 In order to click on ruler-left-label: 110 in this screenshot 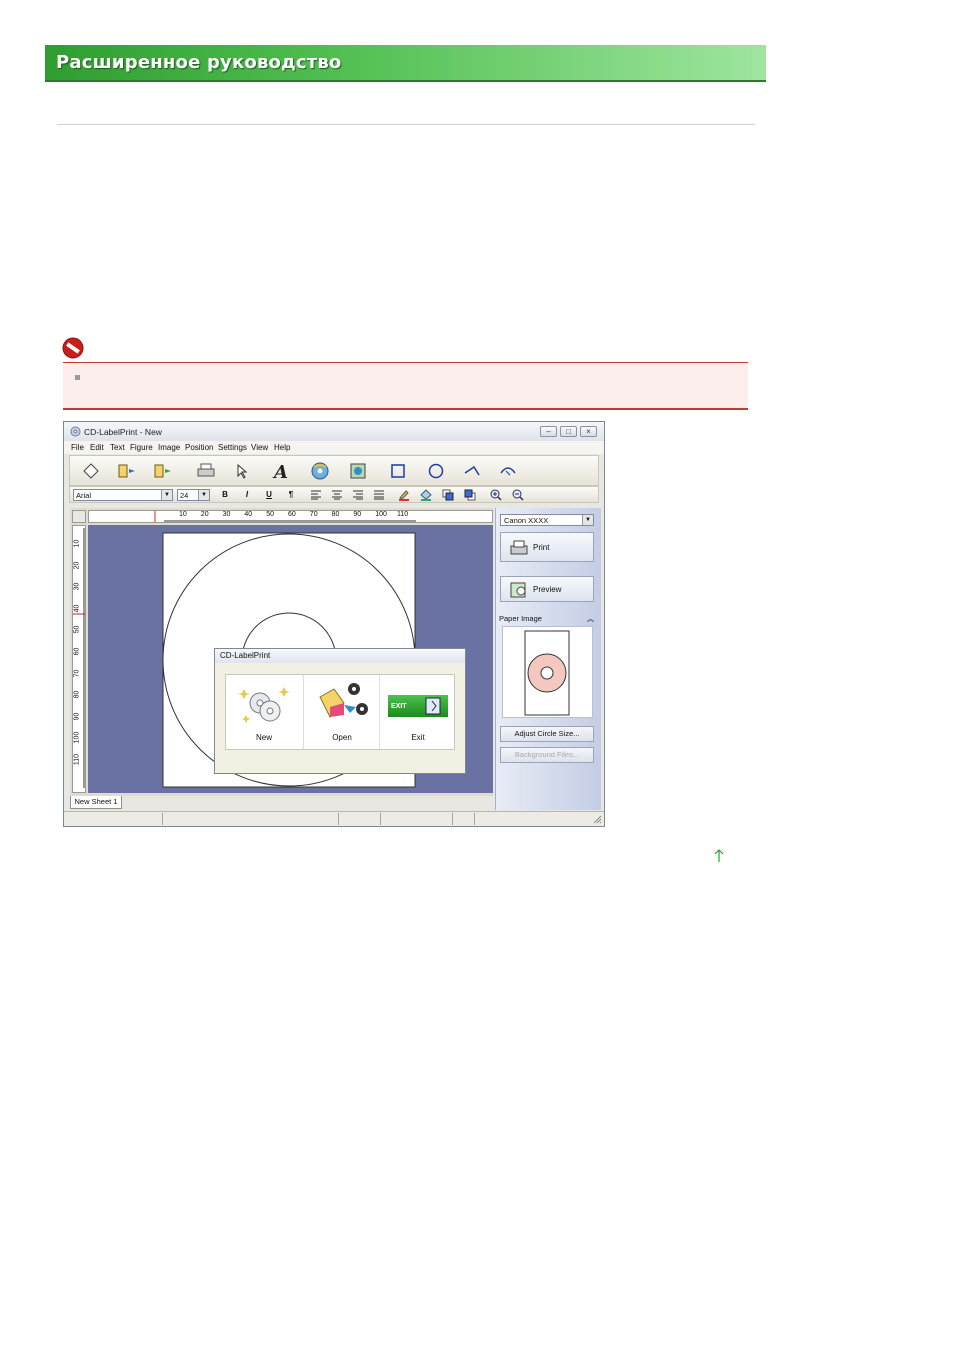, I will do `click(77, 759)`.